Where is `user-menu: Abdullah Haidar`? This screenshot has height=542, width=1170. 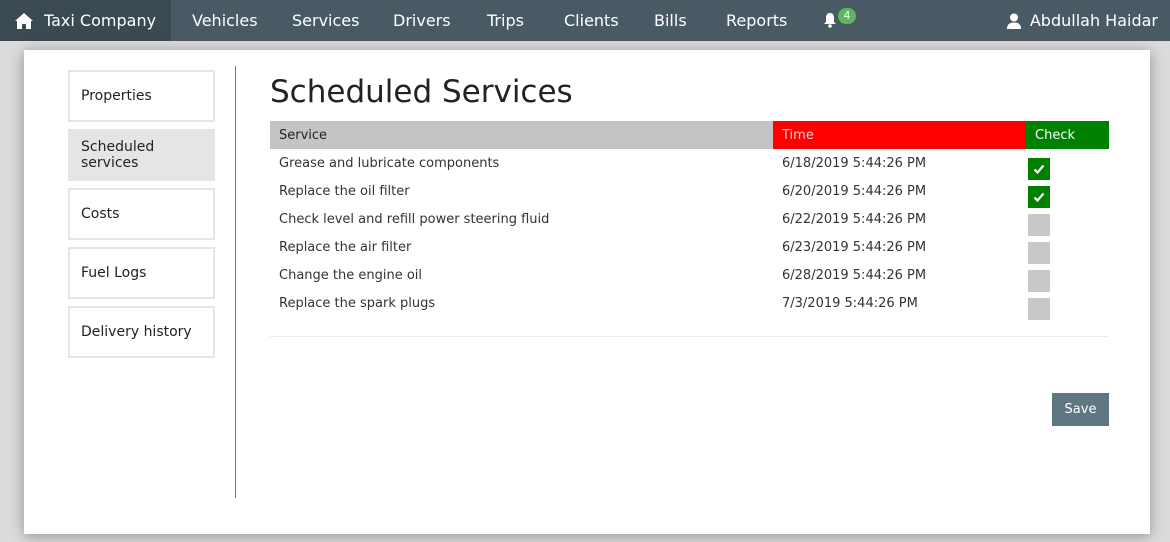
user-menu: Abdullah Haidar is located at coordinates (1082, 20).